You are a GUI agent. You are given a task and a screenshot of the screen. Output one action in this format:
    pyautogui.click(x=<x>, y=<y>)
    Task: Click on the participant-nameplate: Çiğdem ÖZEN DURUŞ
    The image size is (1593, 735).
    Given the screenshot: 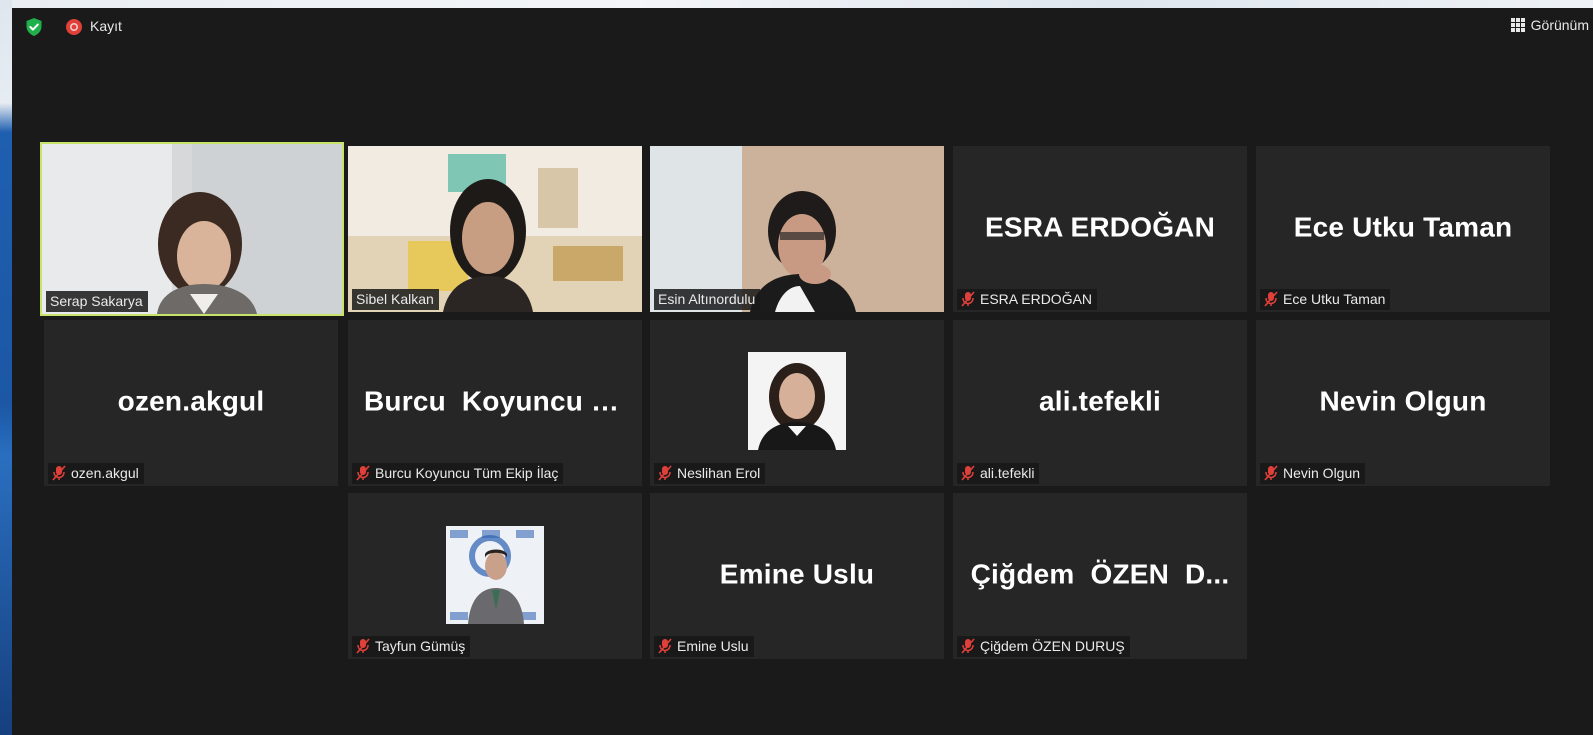 What is the action you would take?
    pyautogui.click(x=1043, y=646)
    